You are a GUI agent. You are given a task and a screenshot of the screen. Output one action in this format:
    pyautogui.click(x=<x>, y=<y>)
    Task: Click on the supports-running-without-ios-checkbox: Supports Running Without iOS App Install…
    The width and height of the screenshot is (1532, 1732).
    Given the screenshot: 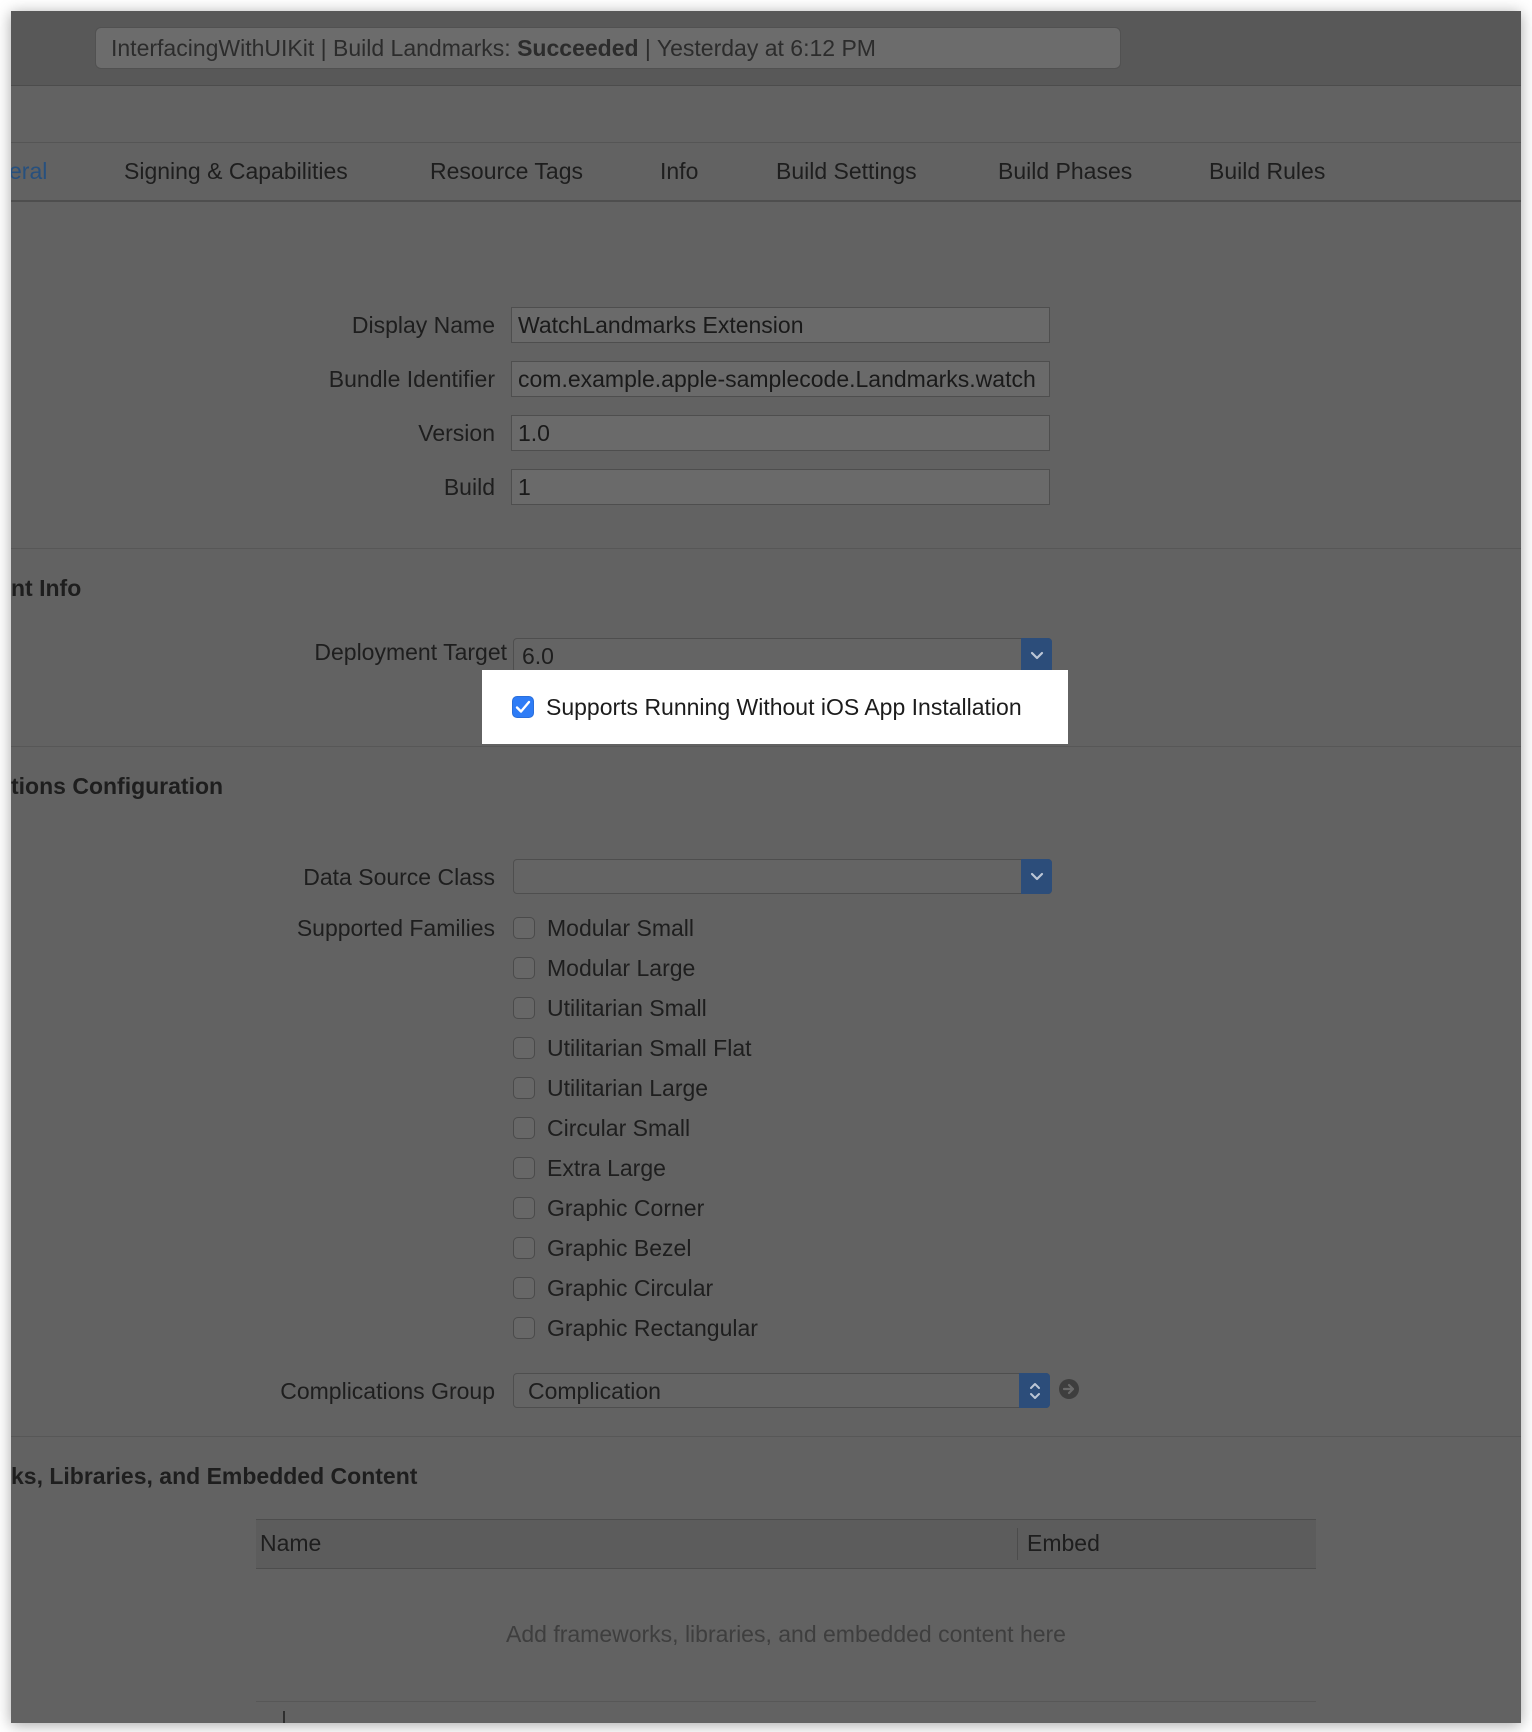 What is the action you would take?
    pyautogui.click(x=767, y=707)
    